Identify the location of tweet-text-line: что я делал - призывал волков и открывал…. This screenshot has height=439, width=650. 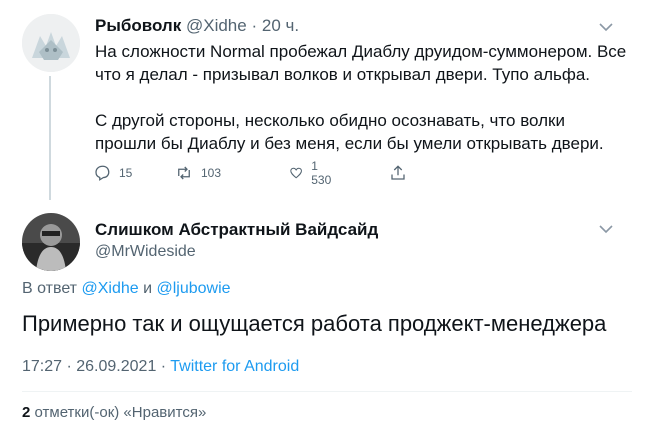
(343, 74).